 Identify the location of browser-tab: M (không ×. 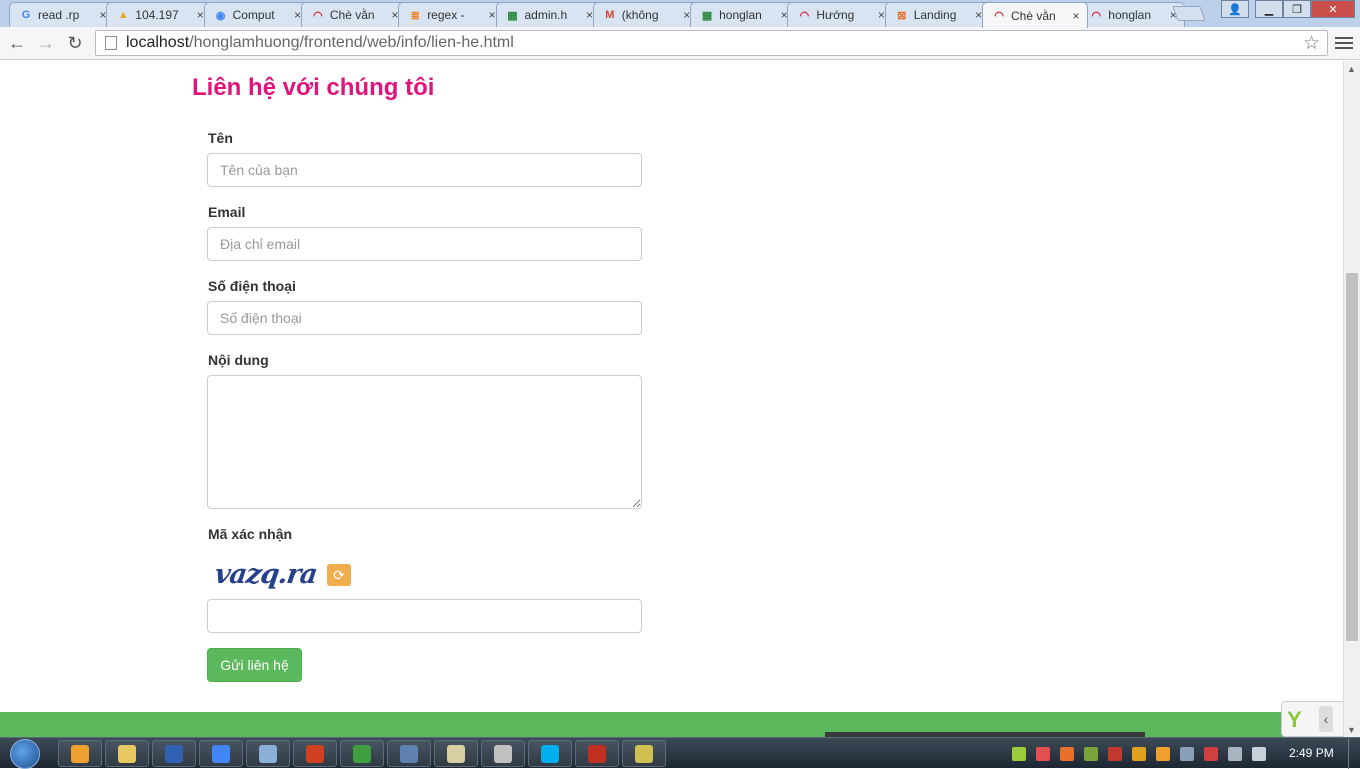
(645, 14).